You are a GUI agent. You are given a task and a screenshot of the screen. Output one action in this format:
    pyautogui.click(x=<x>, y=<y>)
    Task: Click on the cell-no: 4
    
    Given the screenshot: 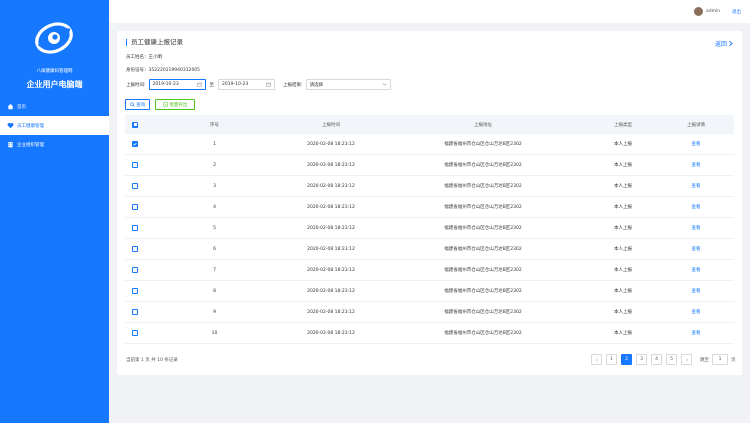 What is the action you would take?
    pyautogui.click(x=214, y=207)
    